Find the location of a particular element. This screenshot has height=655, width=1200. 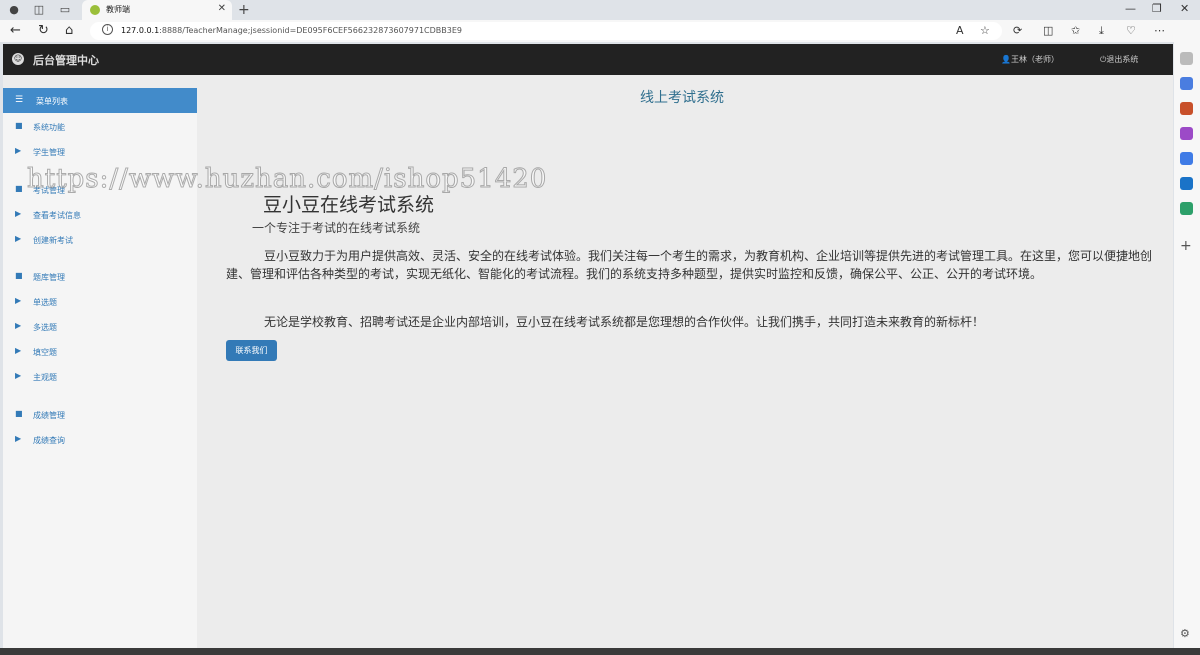

hero-subtitle: 一个专注于考试的在线考试系统 is located at coordinates (336, 228).